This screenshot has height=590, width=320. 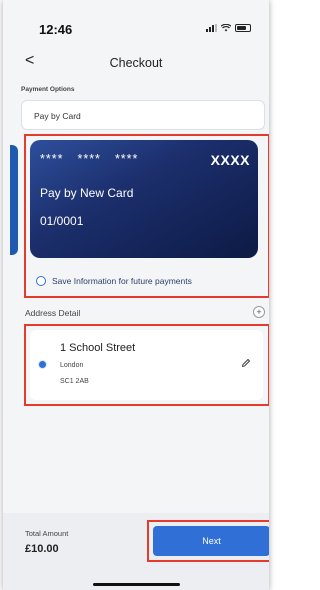 What do you see at coordinates (89, 159) in the screenshot?
I see `card-number-group-2: ****` at bounding box center [89, 159].